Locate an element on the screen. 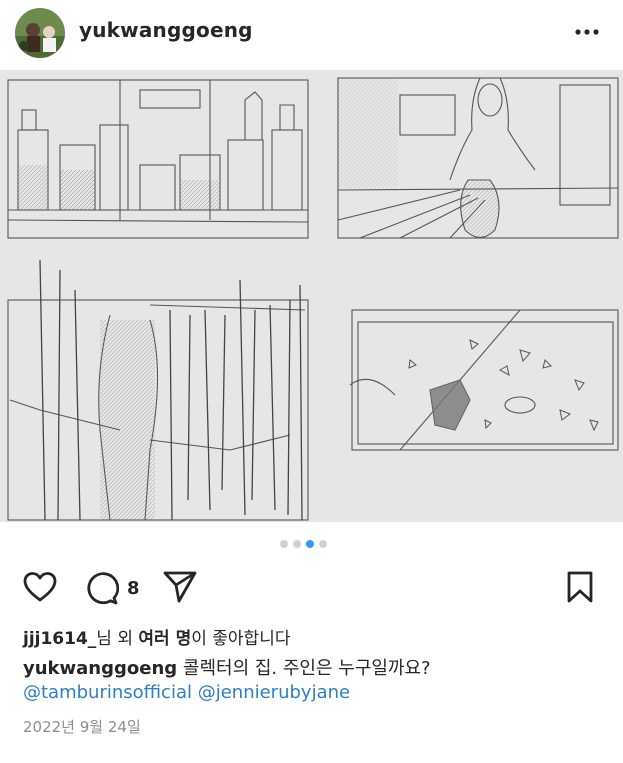 The width and height of the screenshot is (623, 763). post-username: yukwanggoeng is located at coordinates (166, 30).